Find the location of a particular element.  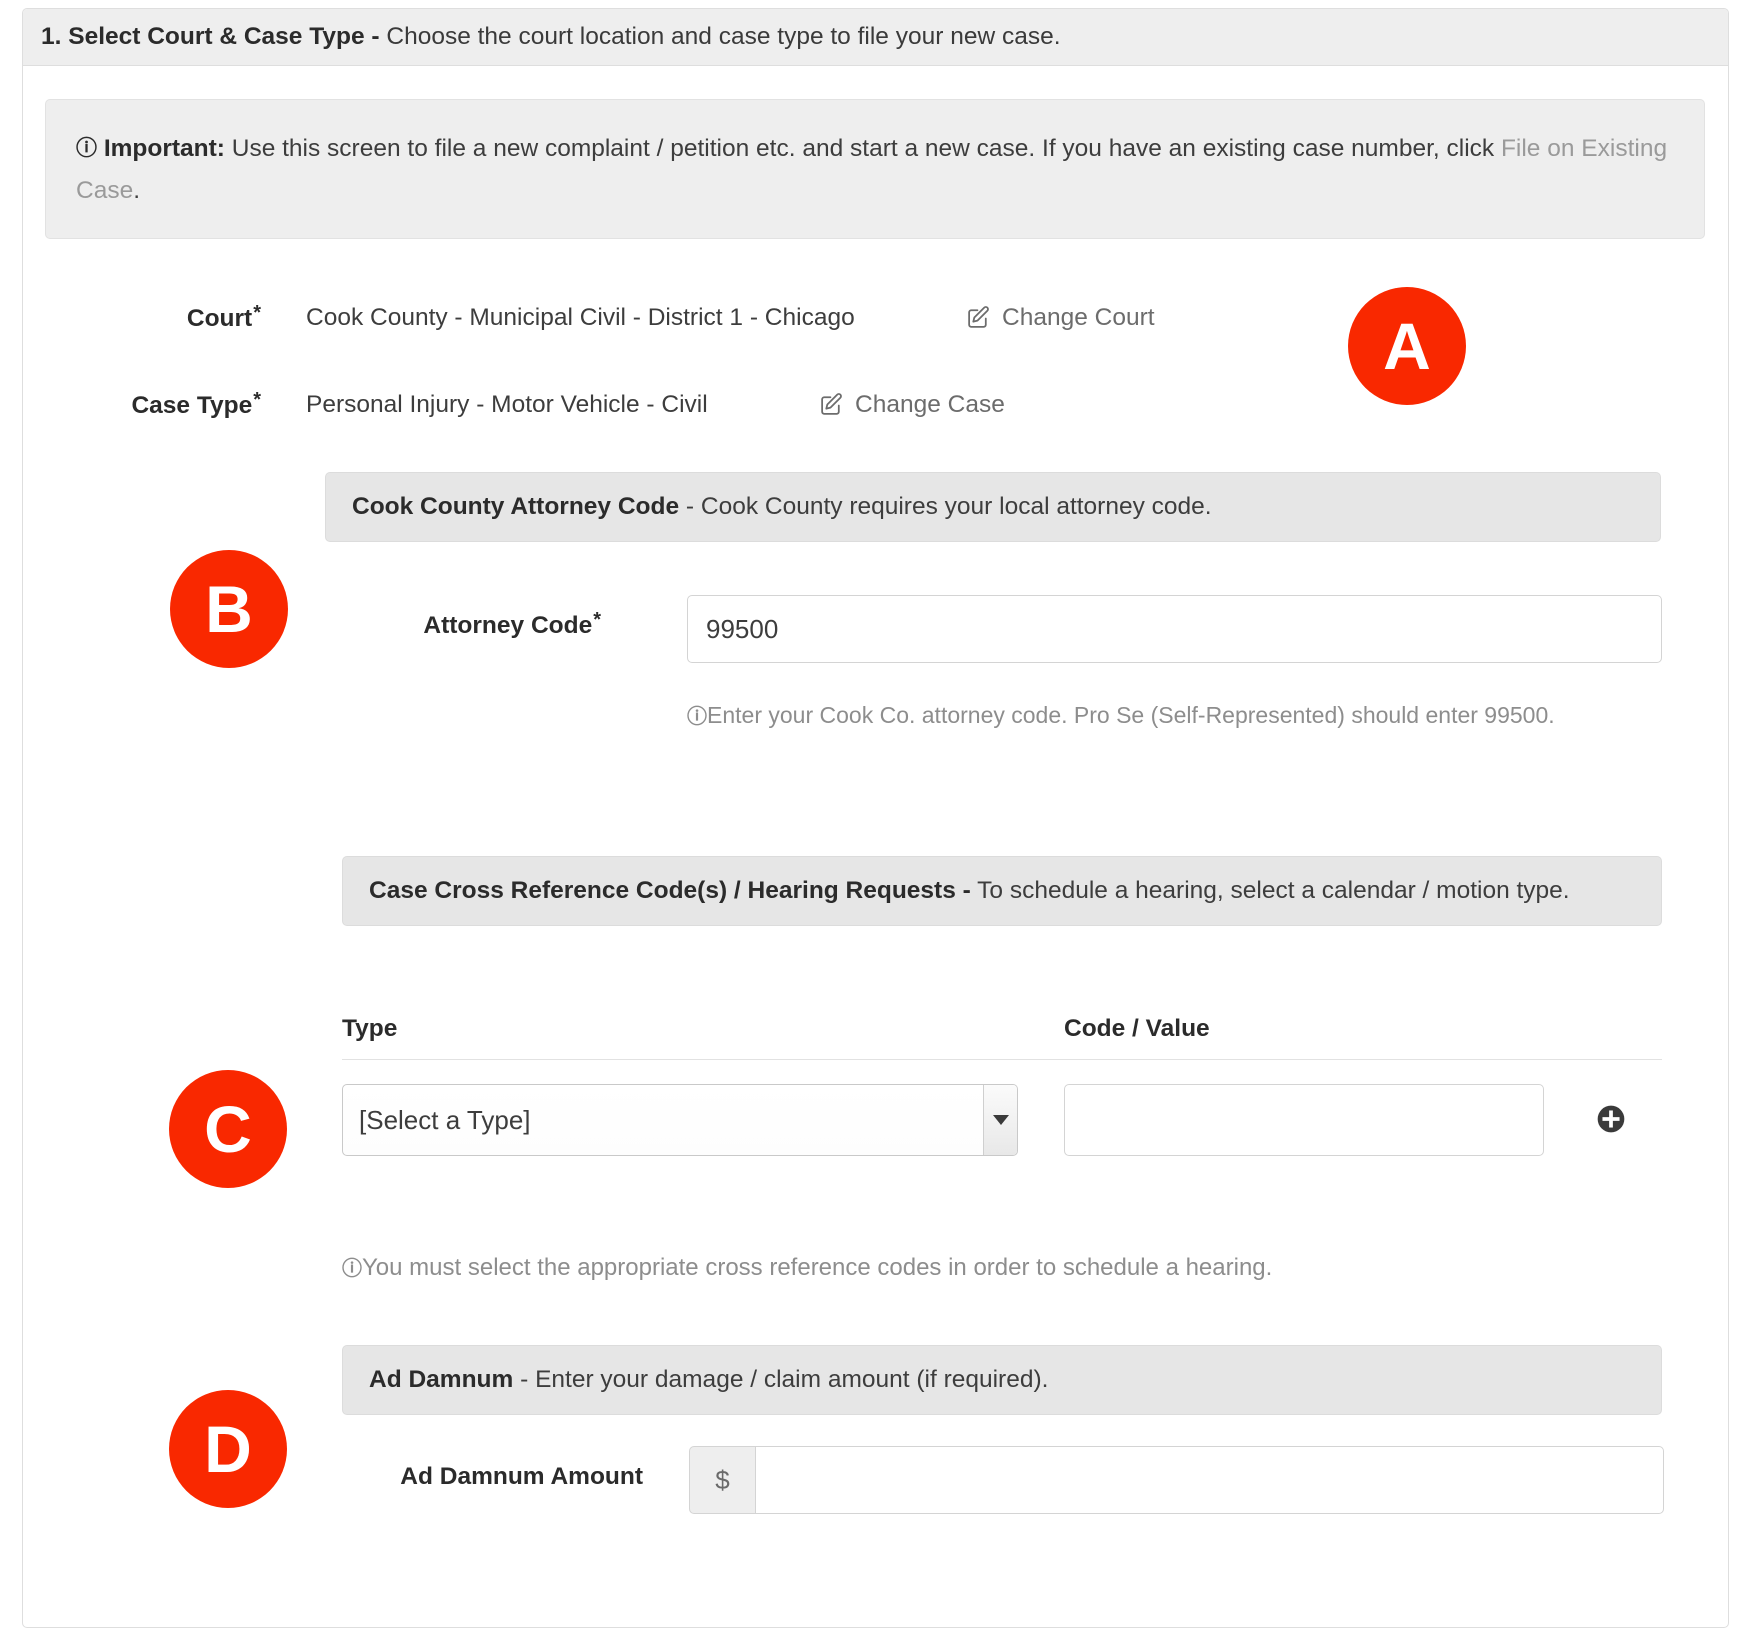

annotation-badge-b: B is located at coordinates (229, 609).